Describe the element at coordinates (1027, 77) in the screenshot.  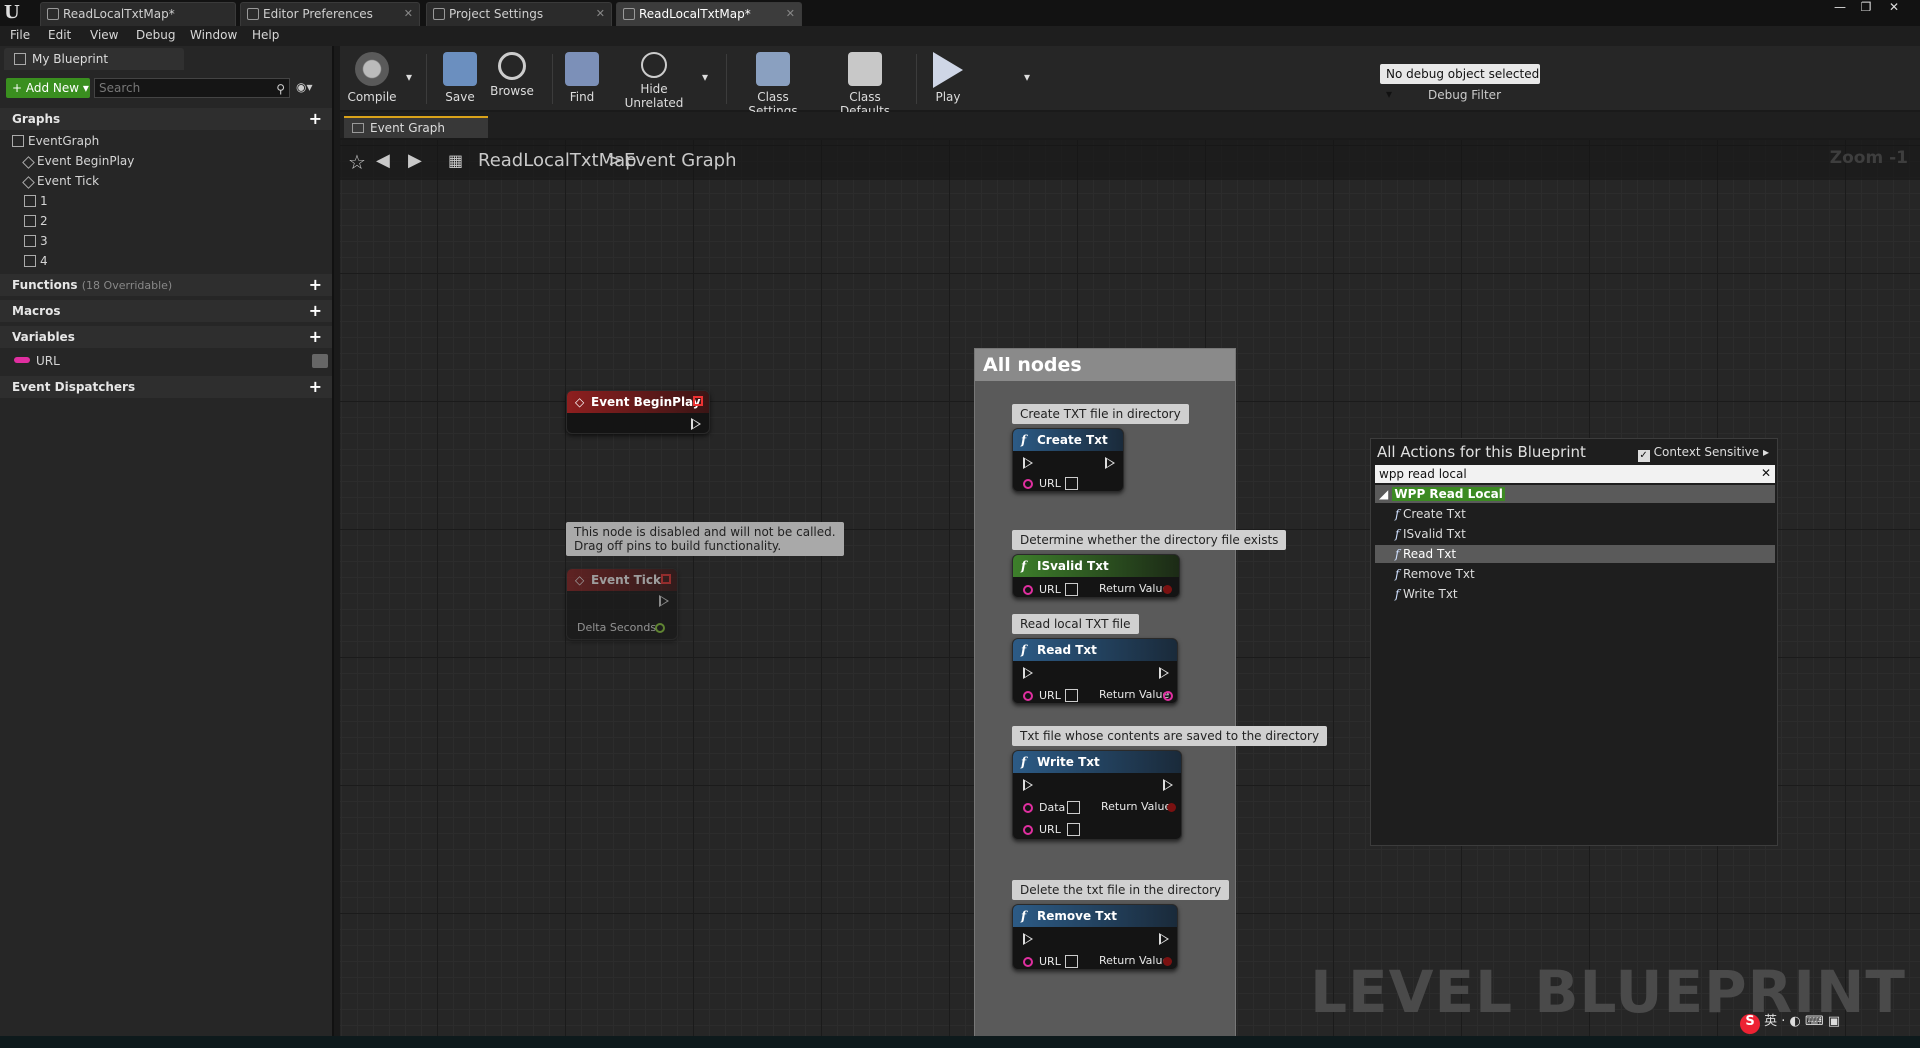
I see `play-options-dropdown: ▾` at that location.